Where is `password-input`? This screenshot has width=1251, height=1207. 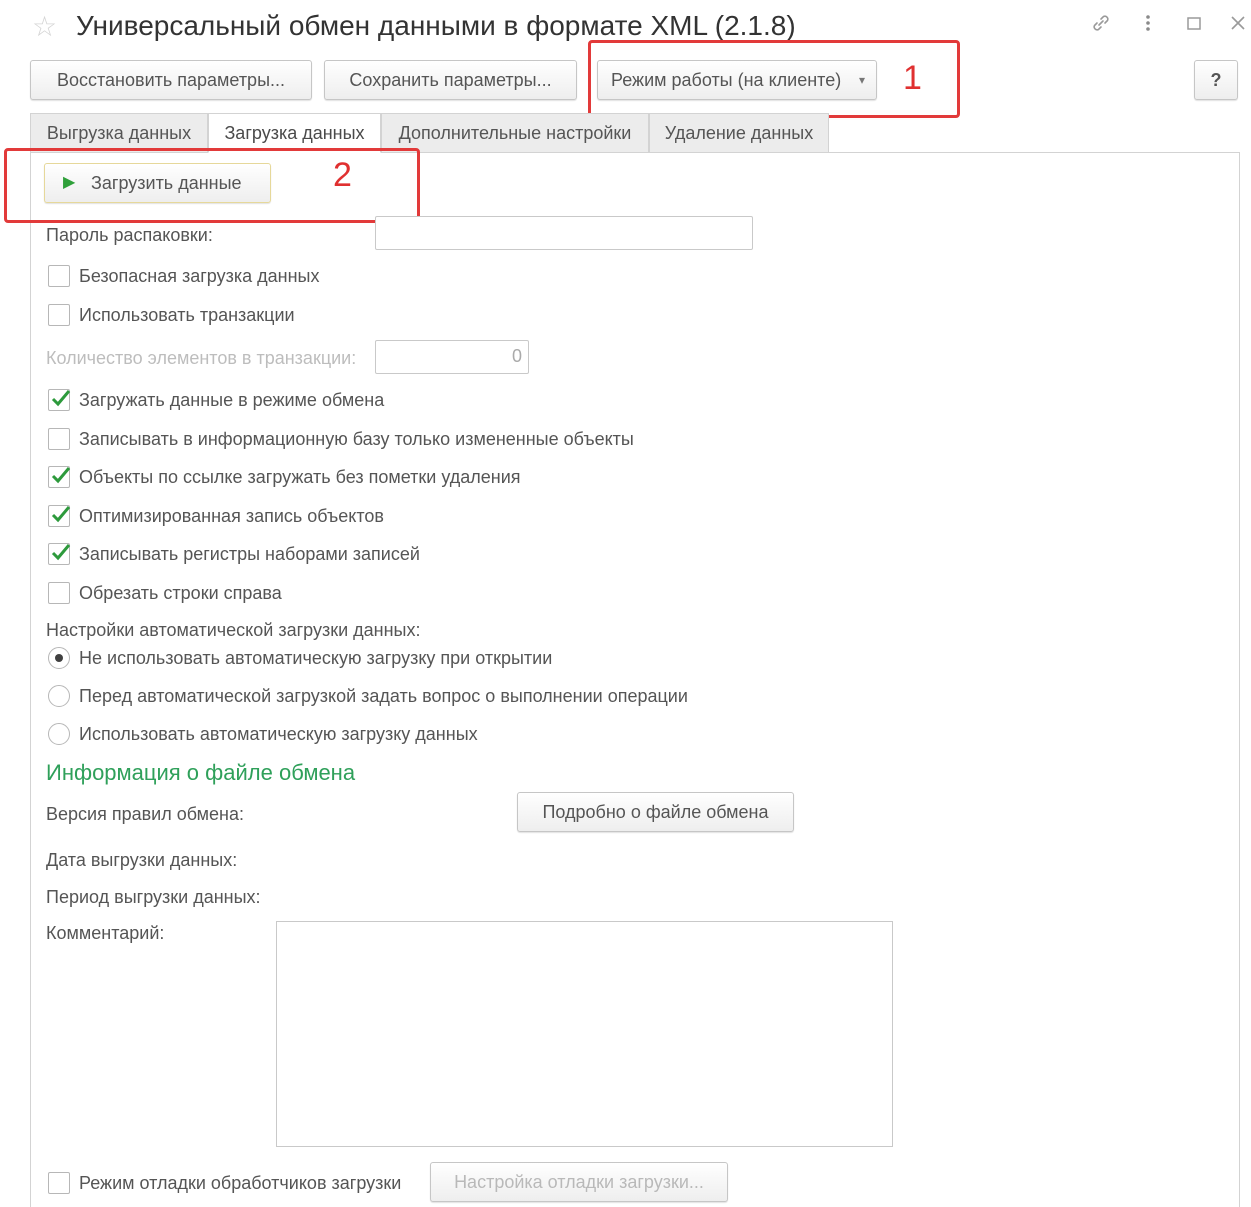
password-input is located at coordinates (564, 233).